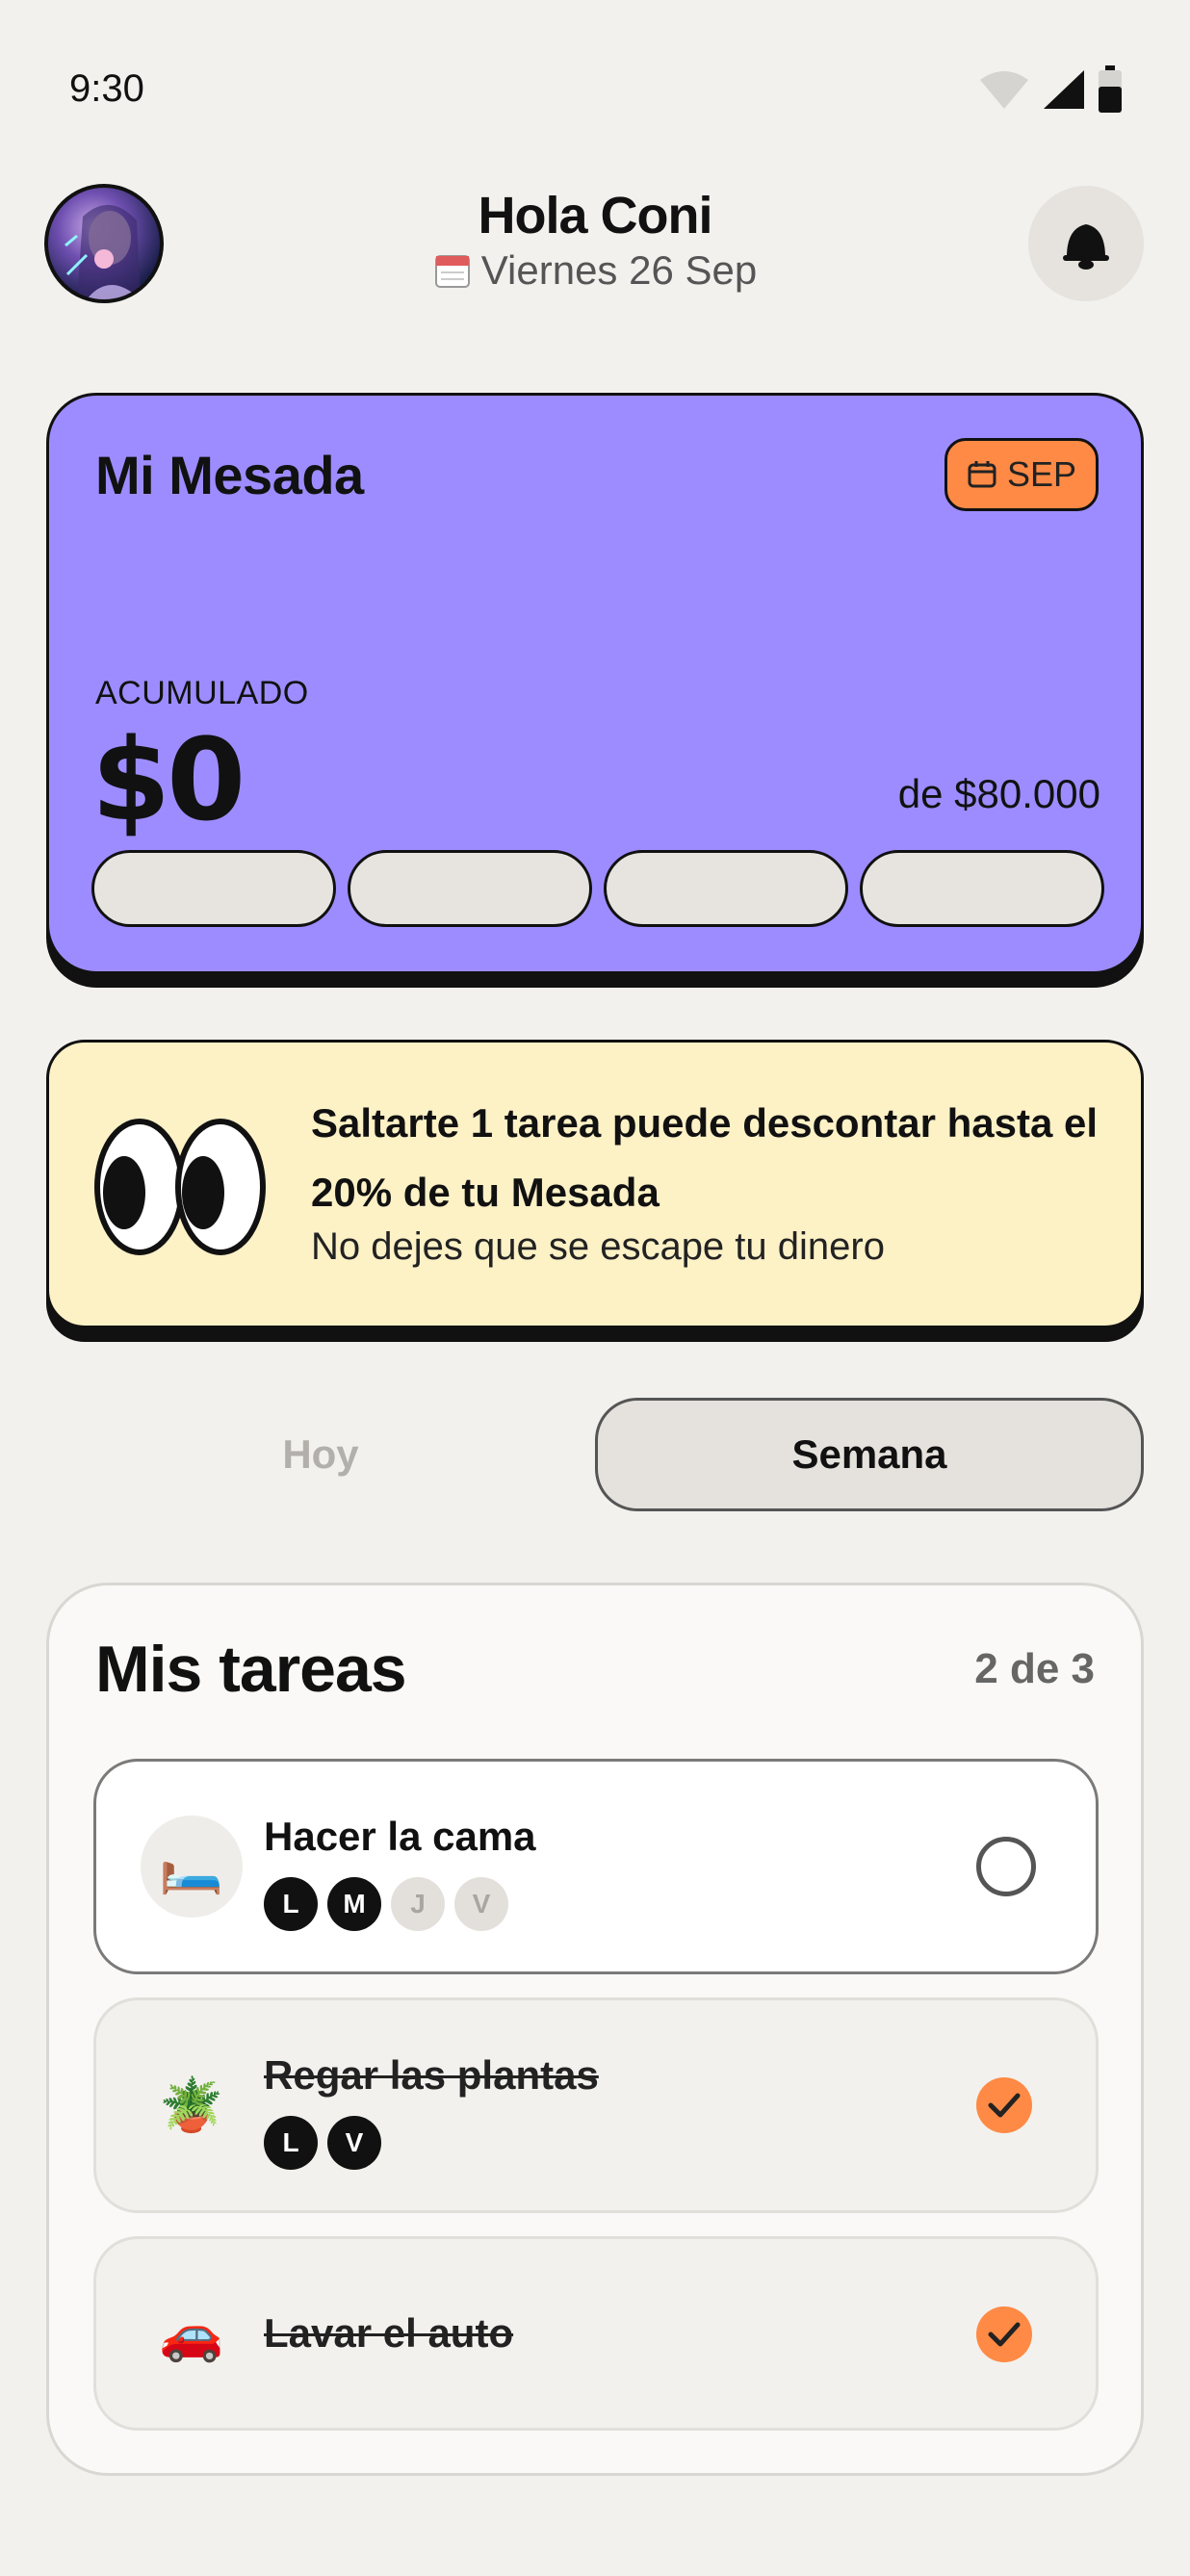 Image resolution: width=1190 pixels, height=2576 pixels. I want to click on wifi-icon, so click(1004, 90).